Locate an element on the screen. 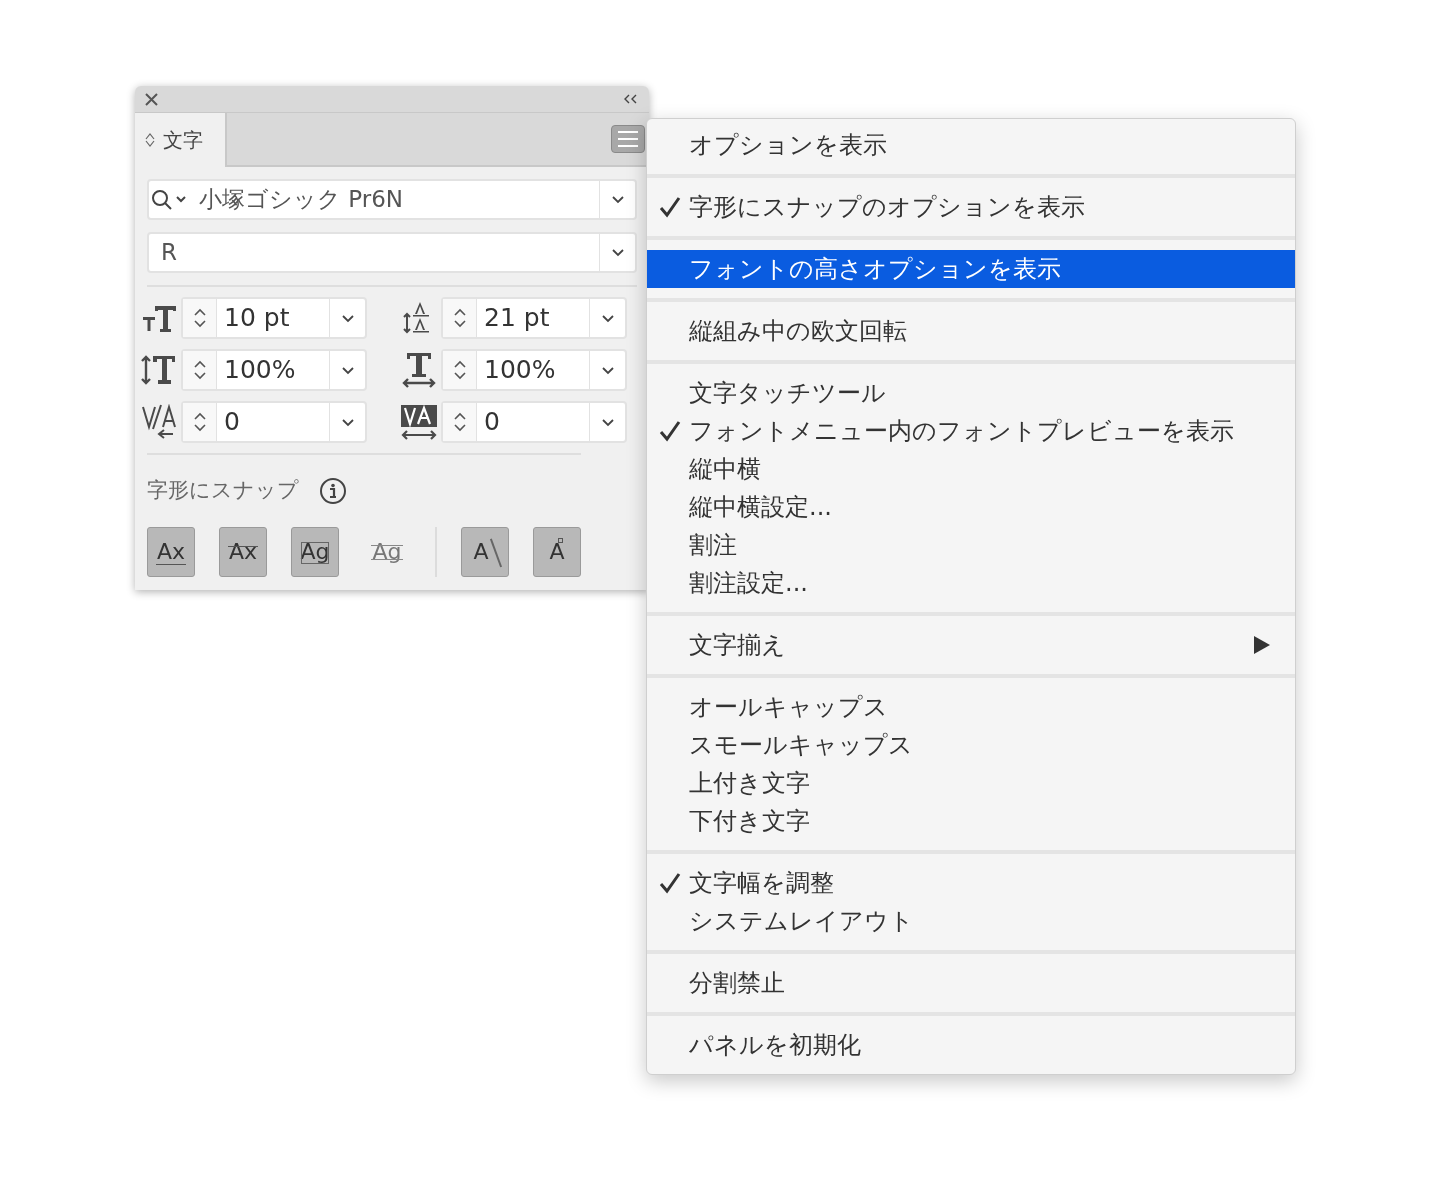  collapse-icon is located at coordinates (631, 99).